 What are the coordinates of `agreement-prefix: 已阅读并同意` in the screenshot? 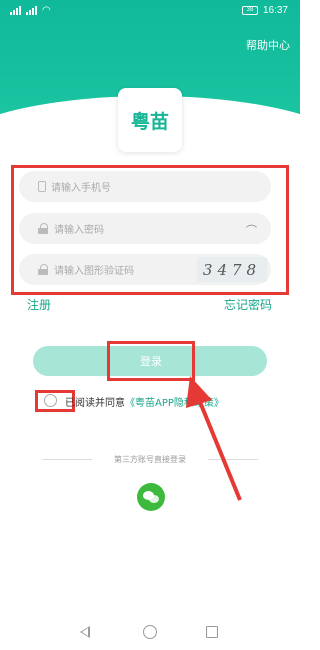 It's located at (95, 403).